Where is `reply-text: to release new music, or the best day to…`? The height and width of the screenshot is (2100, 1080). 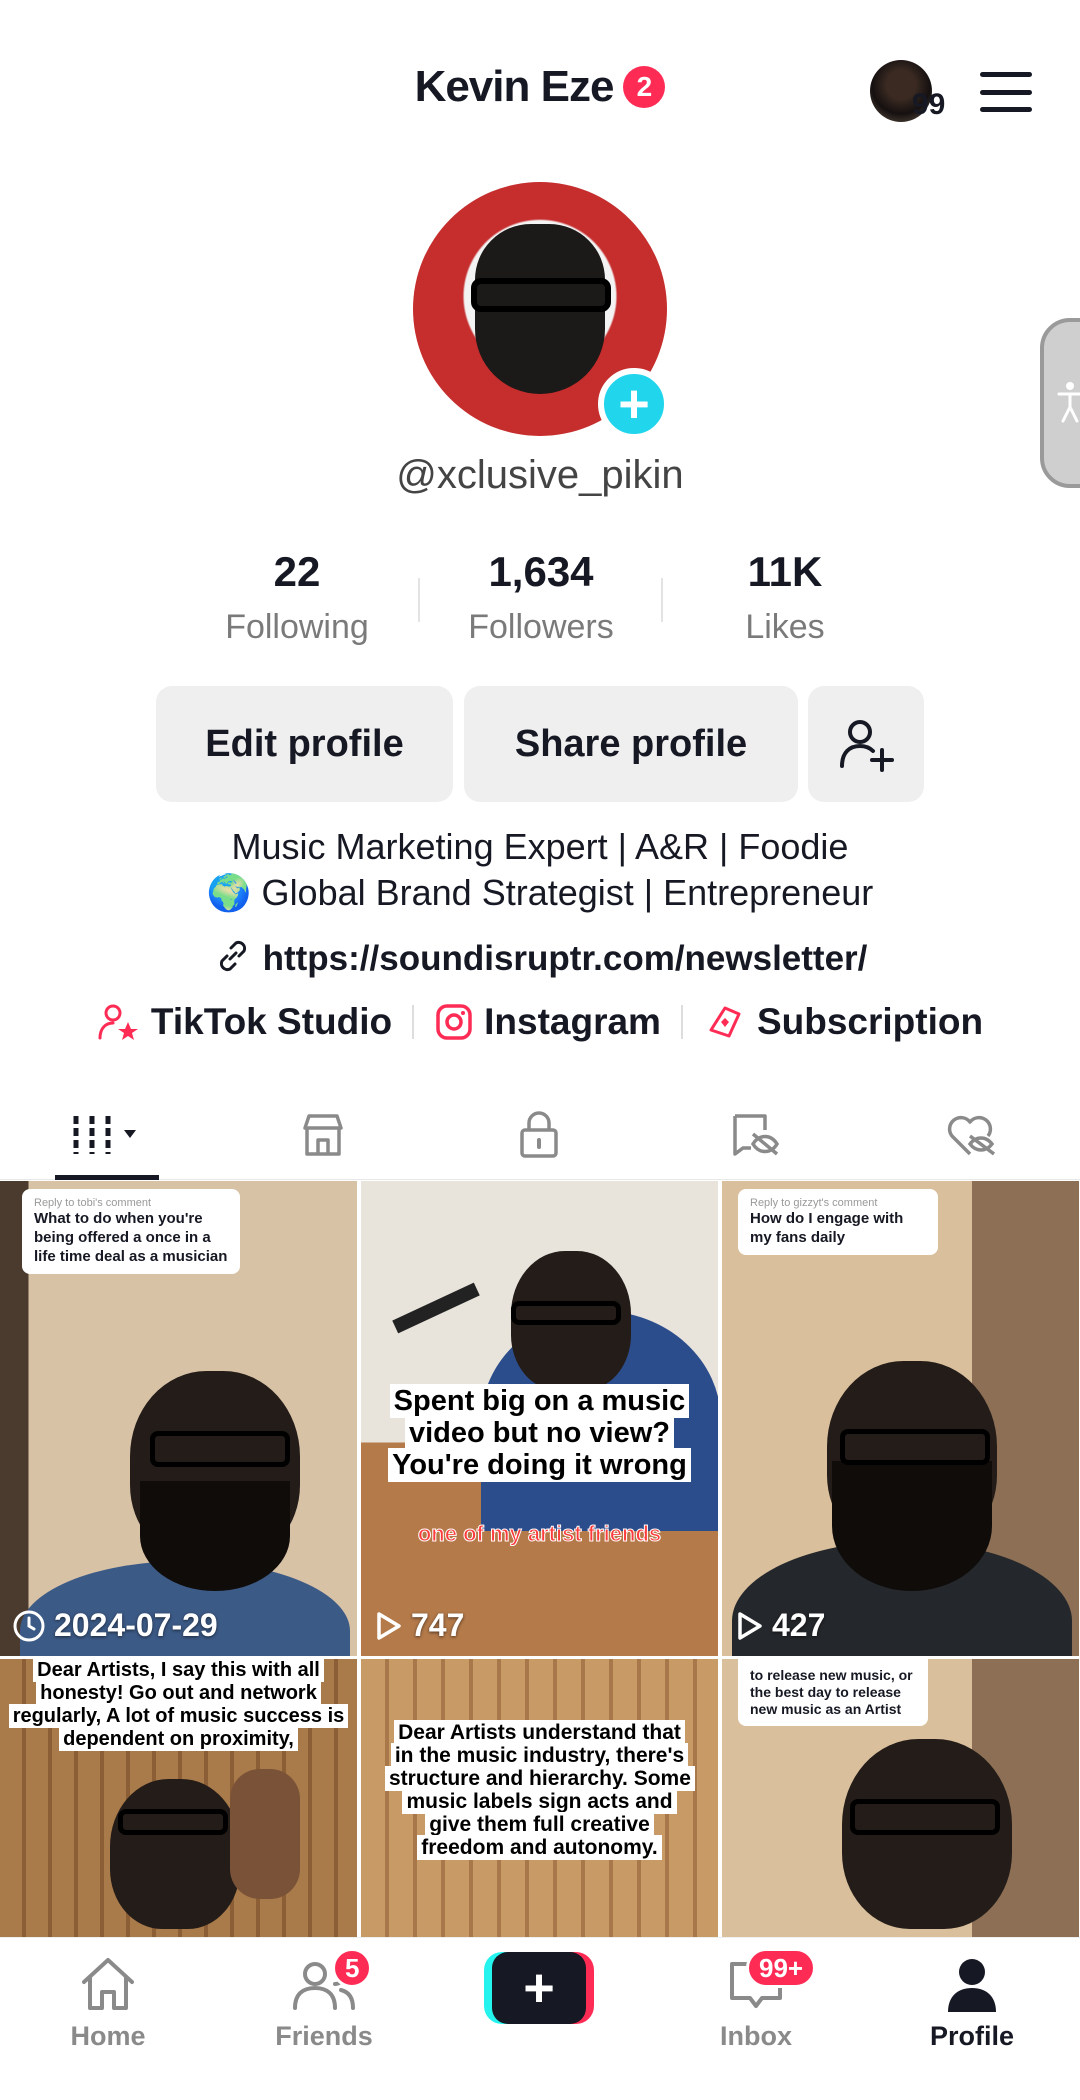 reply-text: to release new music, or the best day to… is located at coordinates (831, 1692).